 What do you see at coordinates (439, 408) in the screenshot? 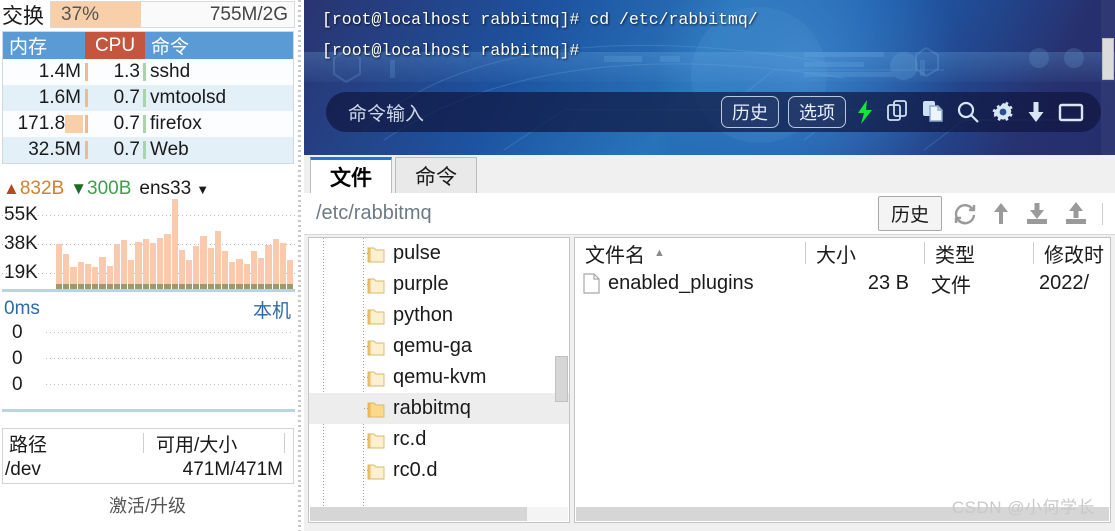
I see `tree-item-rabbitmq: rabbitmq` at bounding box center [439, 408].